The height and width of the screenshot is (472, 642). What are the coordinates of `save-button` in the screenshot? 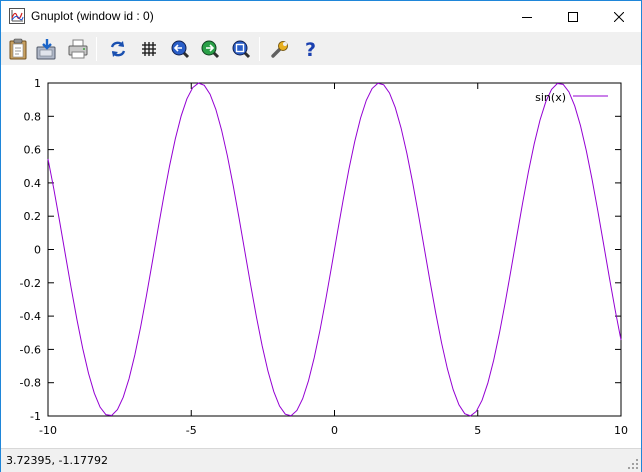 It's located at (47, 49).